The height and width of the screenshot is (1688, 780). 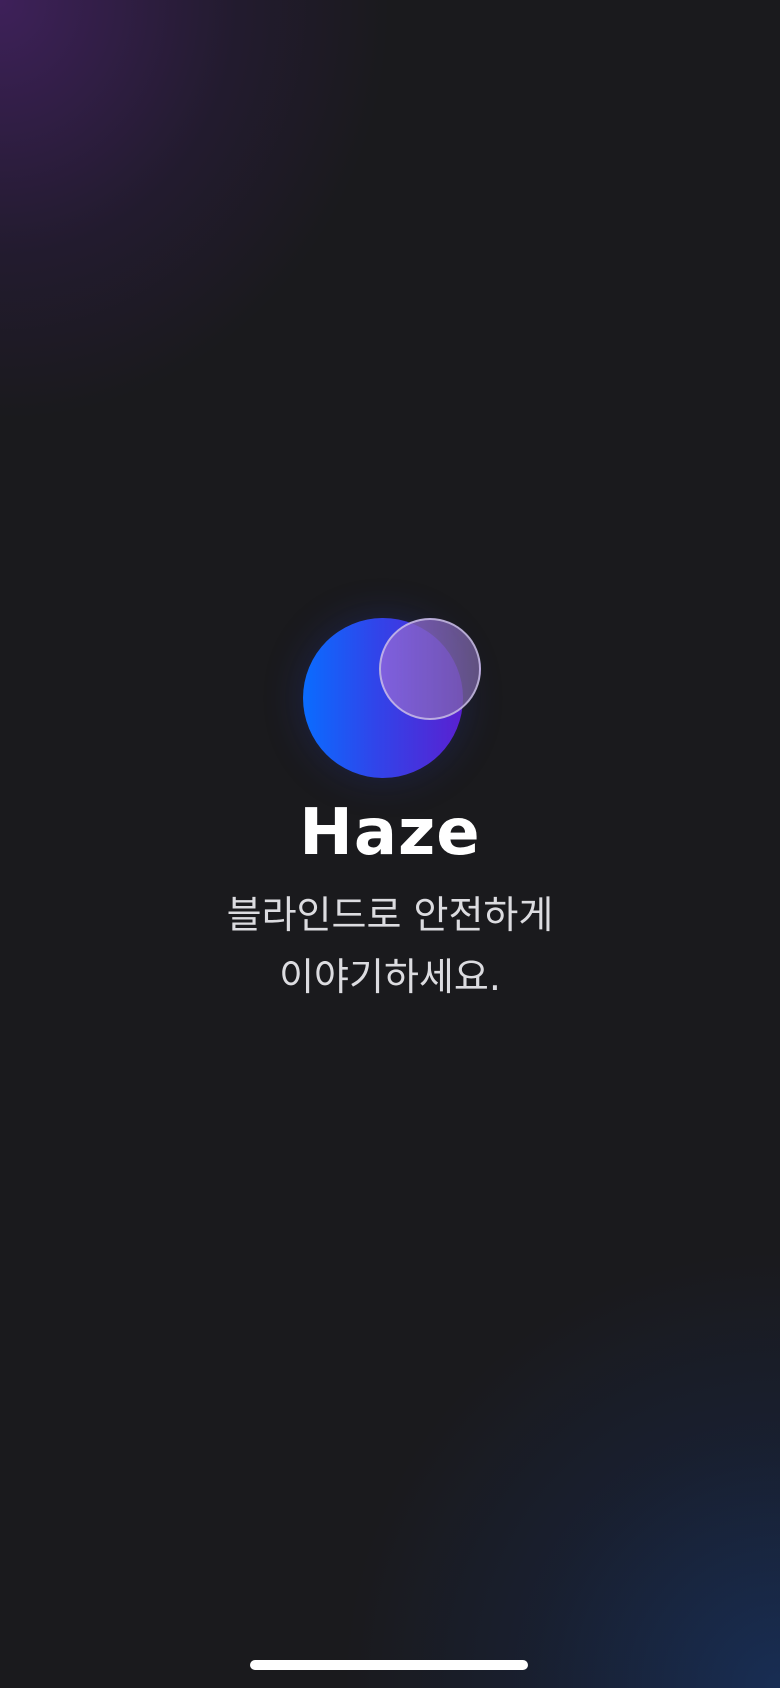 What do you see at coordinates (390, 833) in the screenshot?
I see `app-title: Haze` at bounding box center [390, 833].